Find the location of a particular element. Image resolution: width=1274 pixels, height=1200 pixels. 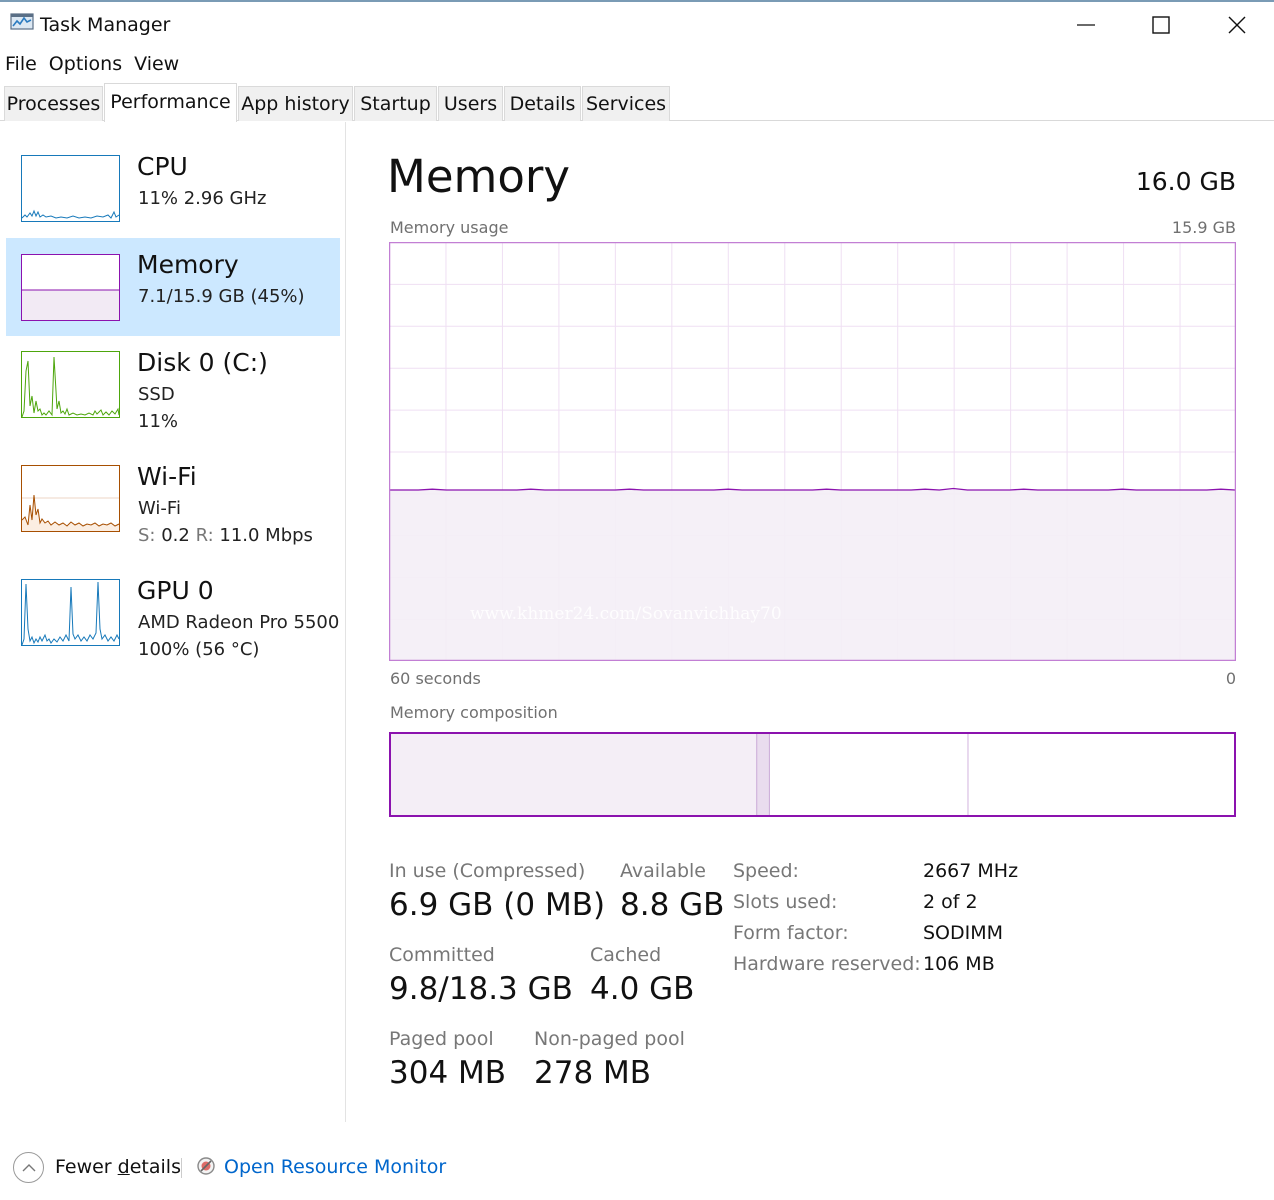

cpu-label: CPU is located at coordinates (162, 166).